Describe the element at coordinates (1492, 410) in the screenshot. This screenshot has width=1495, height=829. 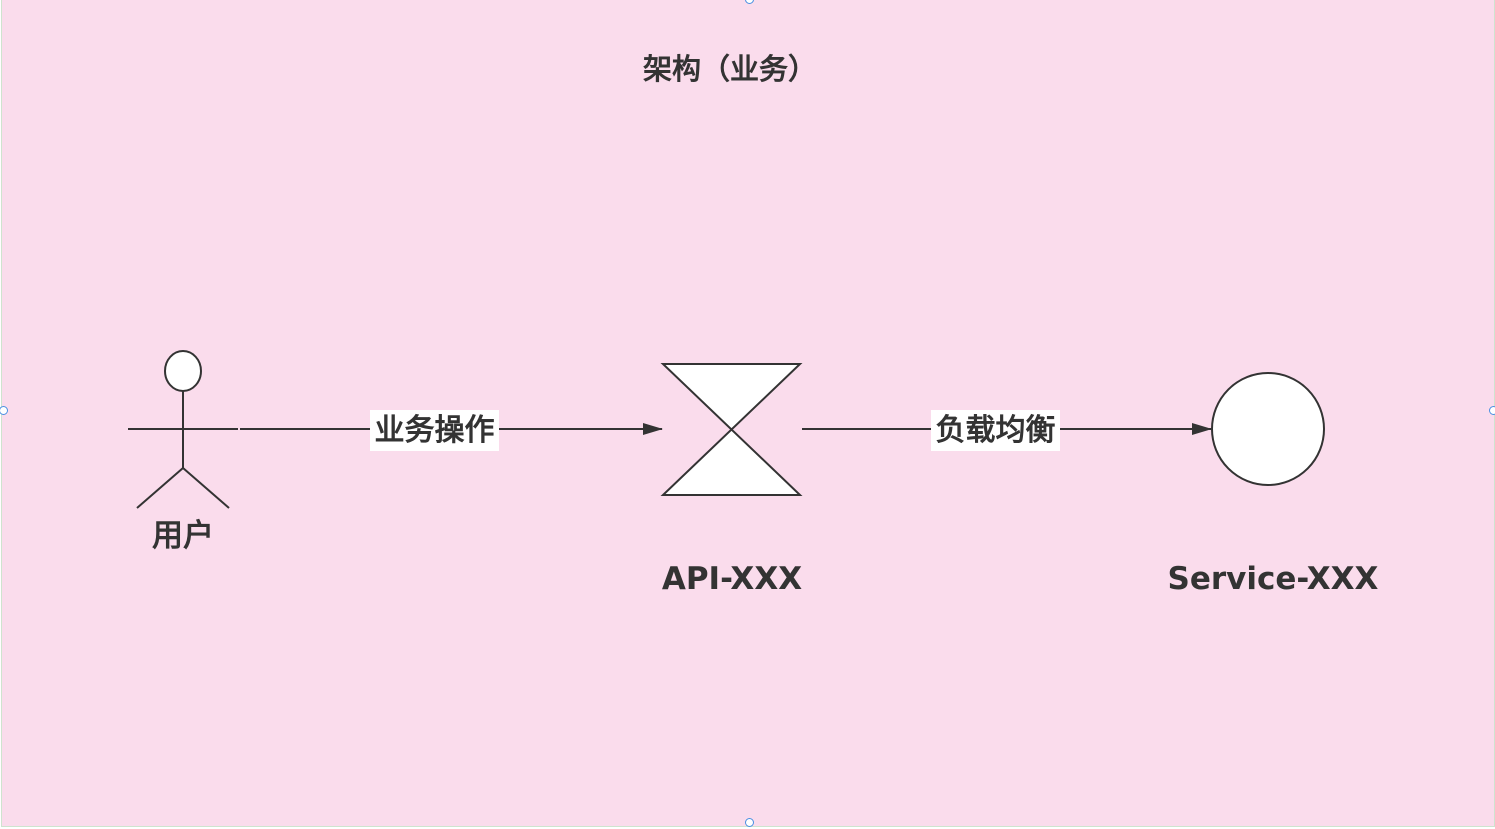
I see `resize-handle-right` at that location.